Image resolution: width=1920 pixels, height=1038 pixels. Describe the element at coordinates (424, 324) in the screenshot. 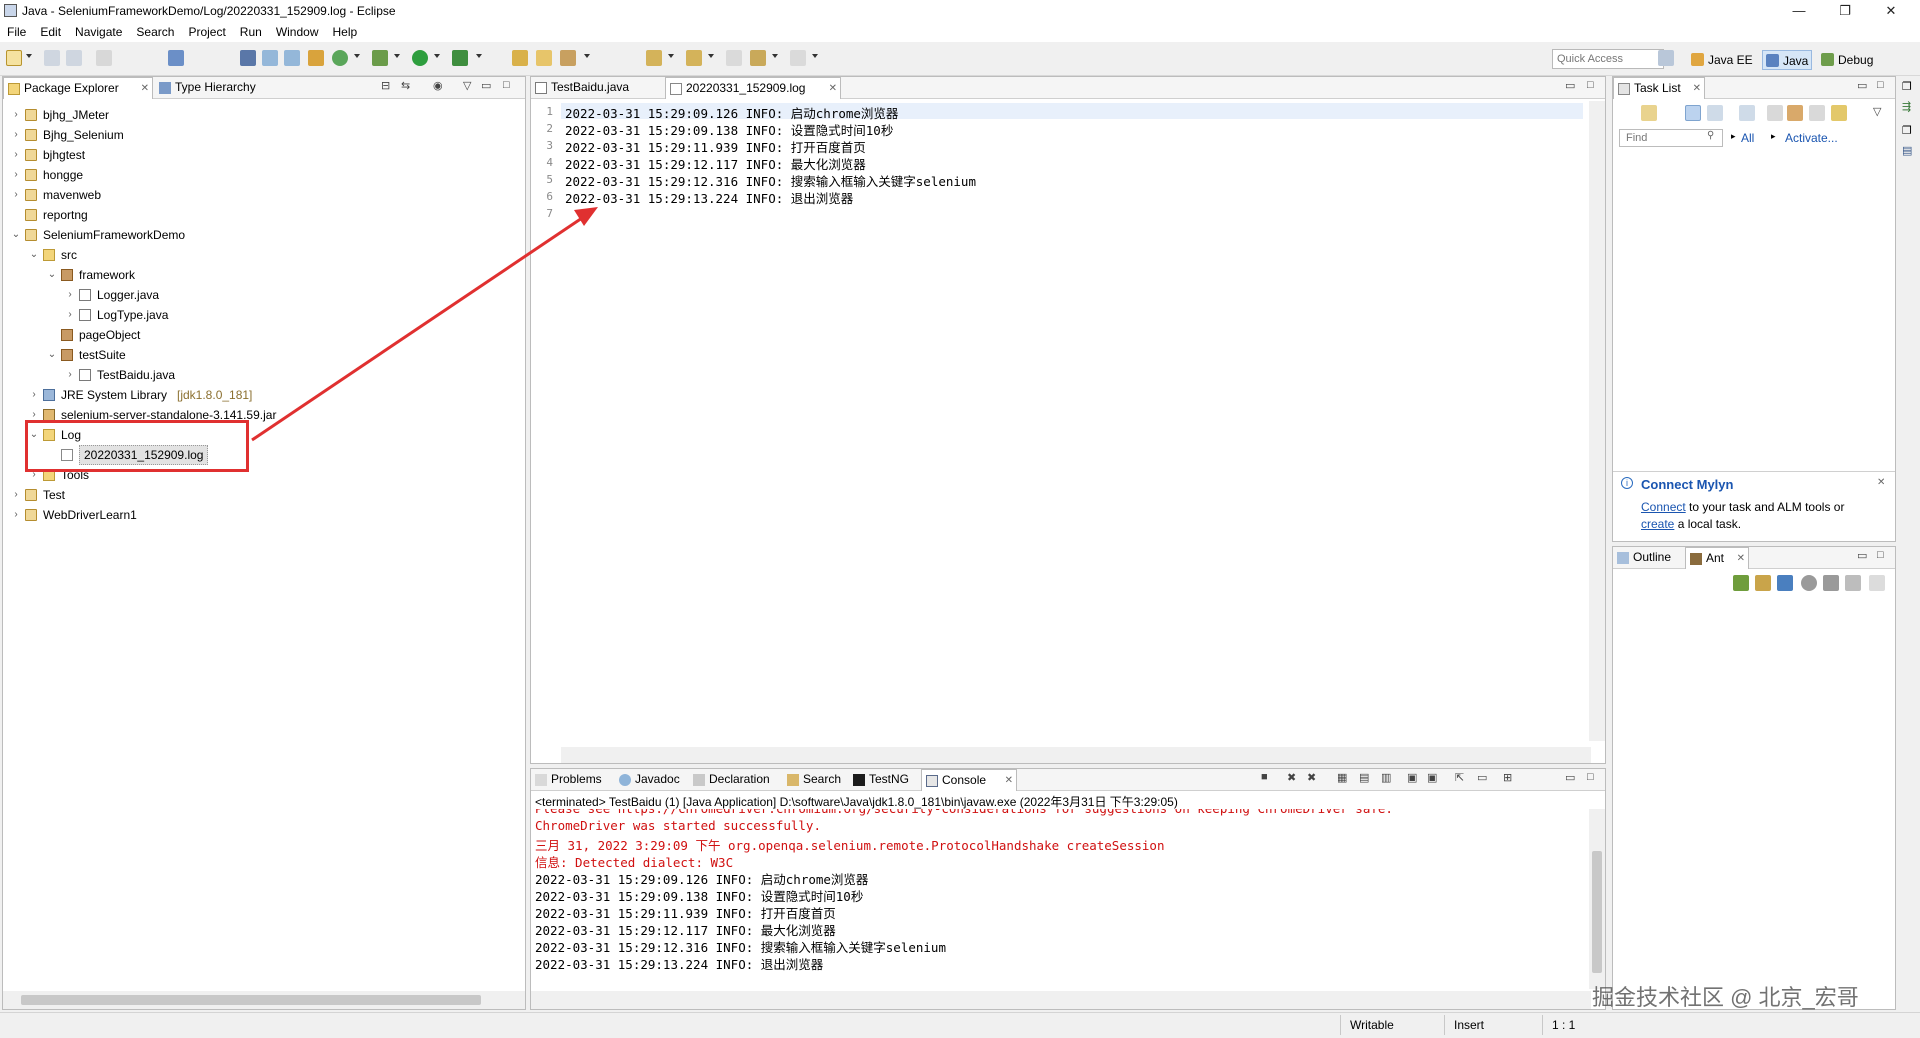

I see `annotation-arrow` at that location.